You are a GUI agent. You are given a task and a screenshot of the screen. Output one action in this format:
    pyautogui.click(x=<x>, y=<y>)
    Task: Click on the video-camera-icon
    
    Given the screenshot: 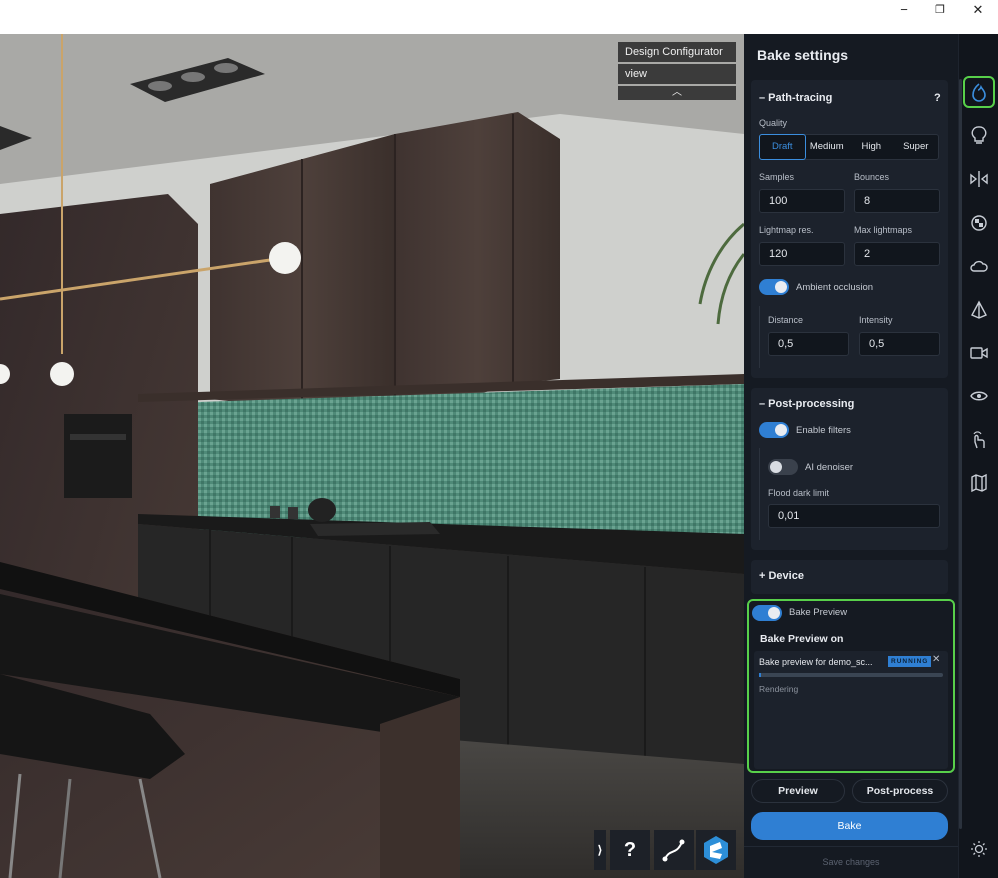 What is the action you would take?
    pyautogui.click(x=979, y=353)
    